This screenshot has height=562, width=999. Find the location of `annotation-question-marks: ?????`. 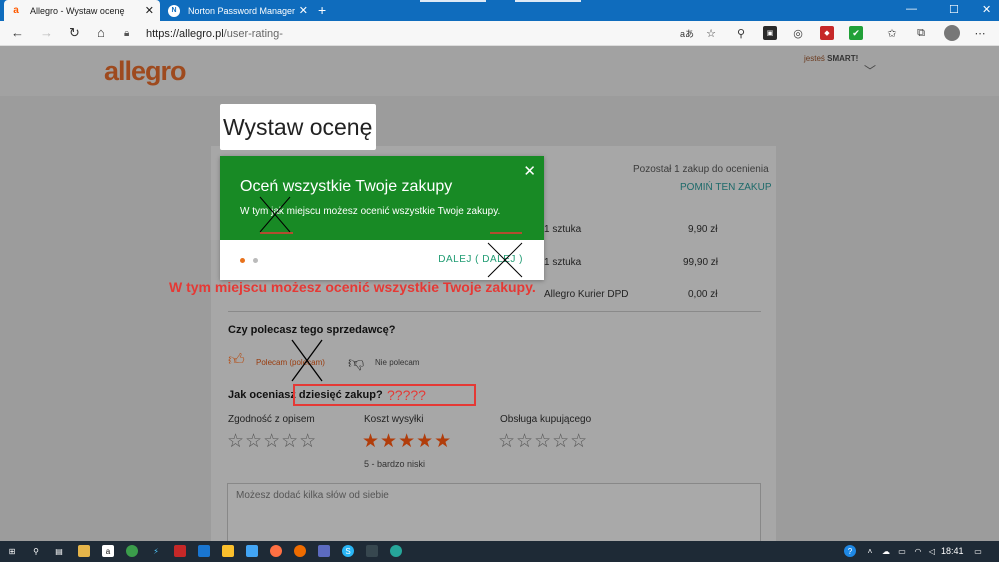

annotation-question-marks: ????? is located at coordinates (406, 395).